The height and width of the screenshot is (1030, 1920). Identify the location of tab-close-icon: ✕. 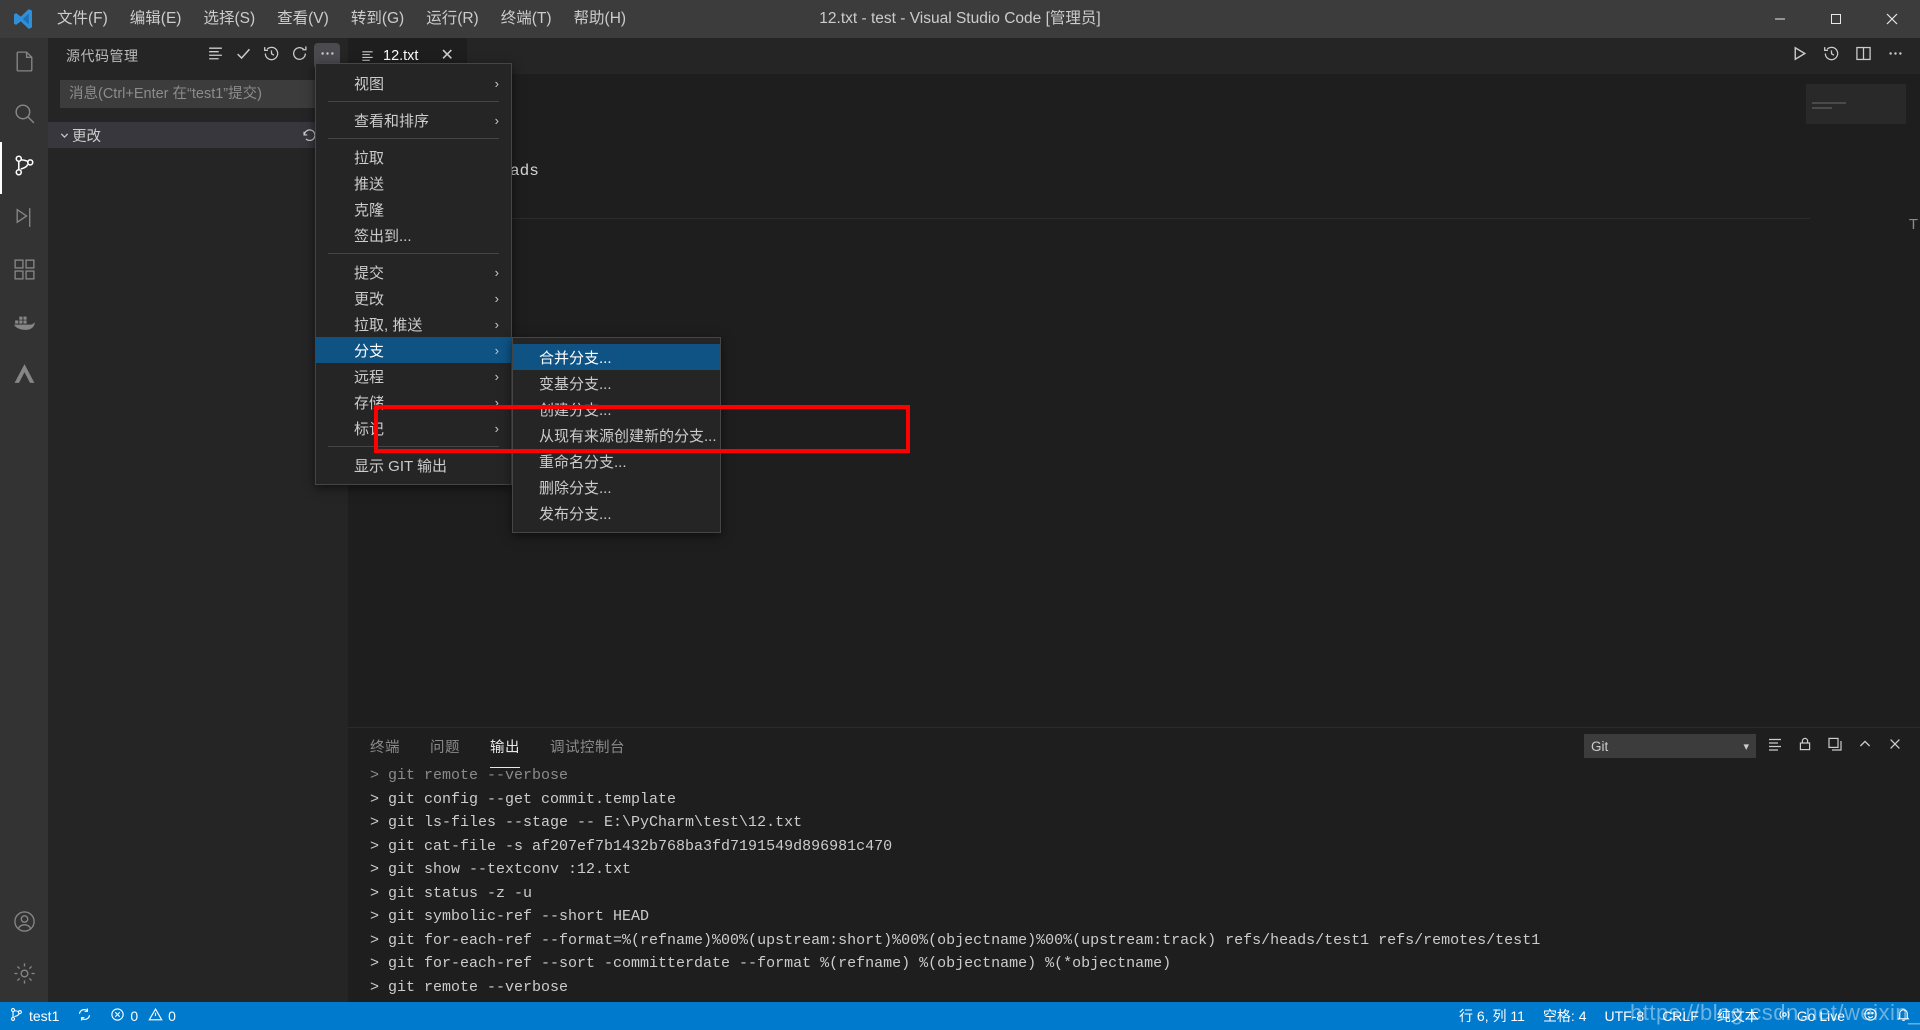
(446, 56).